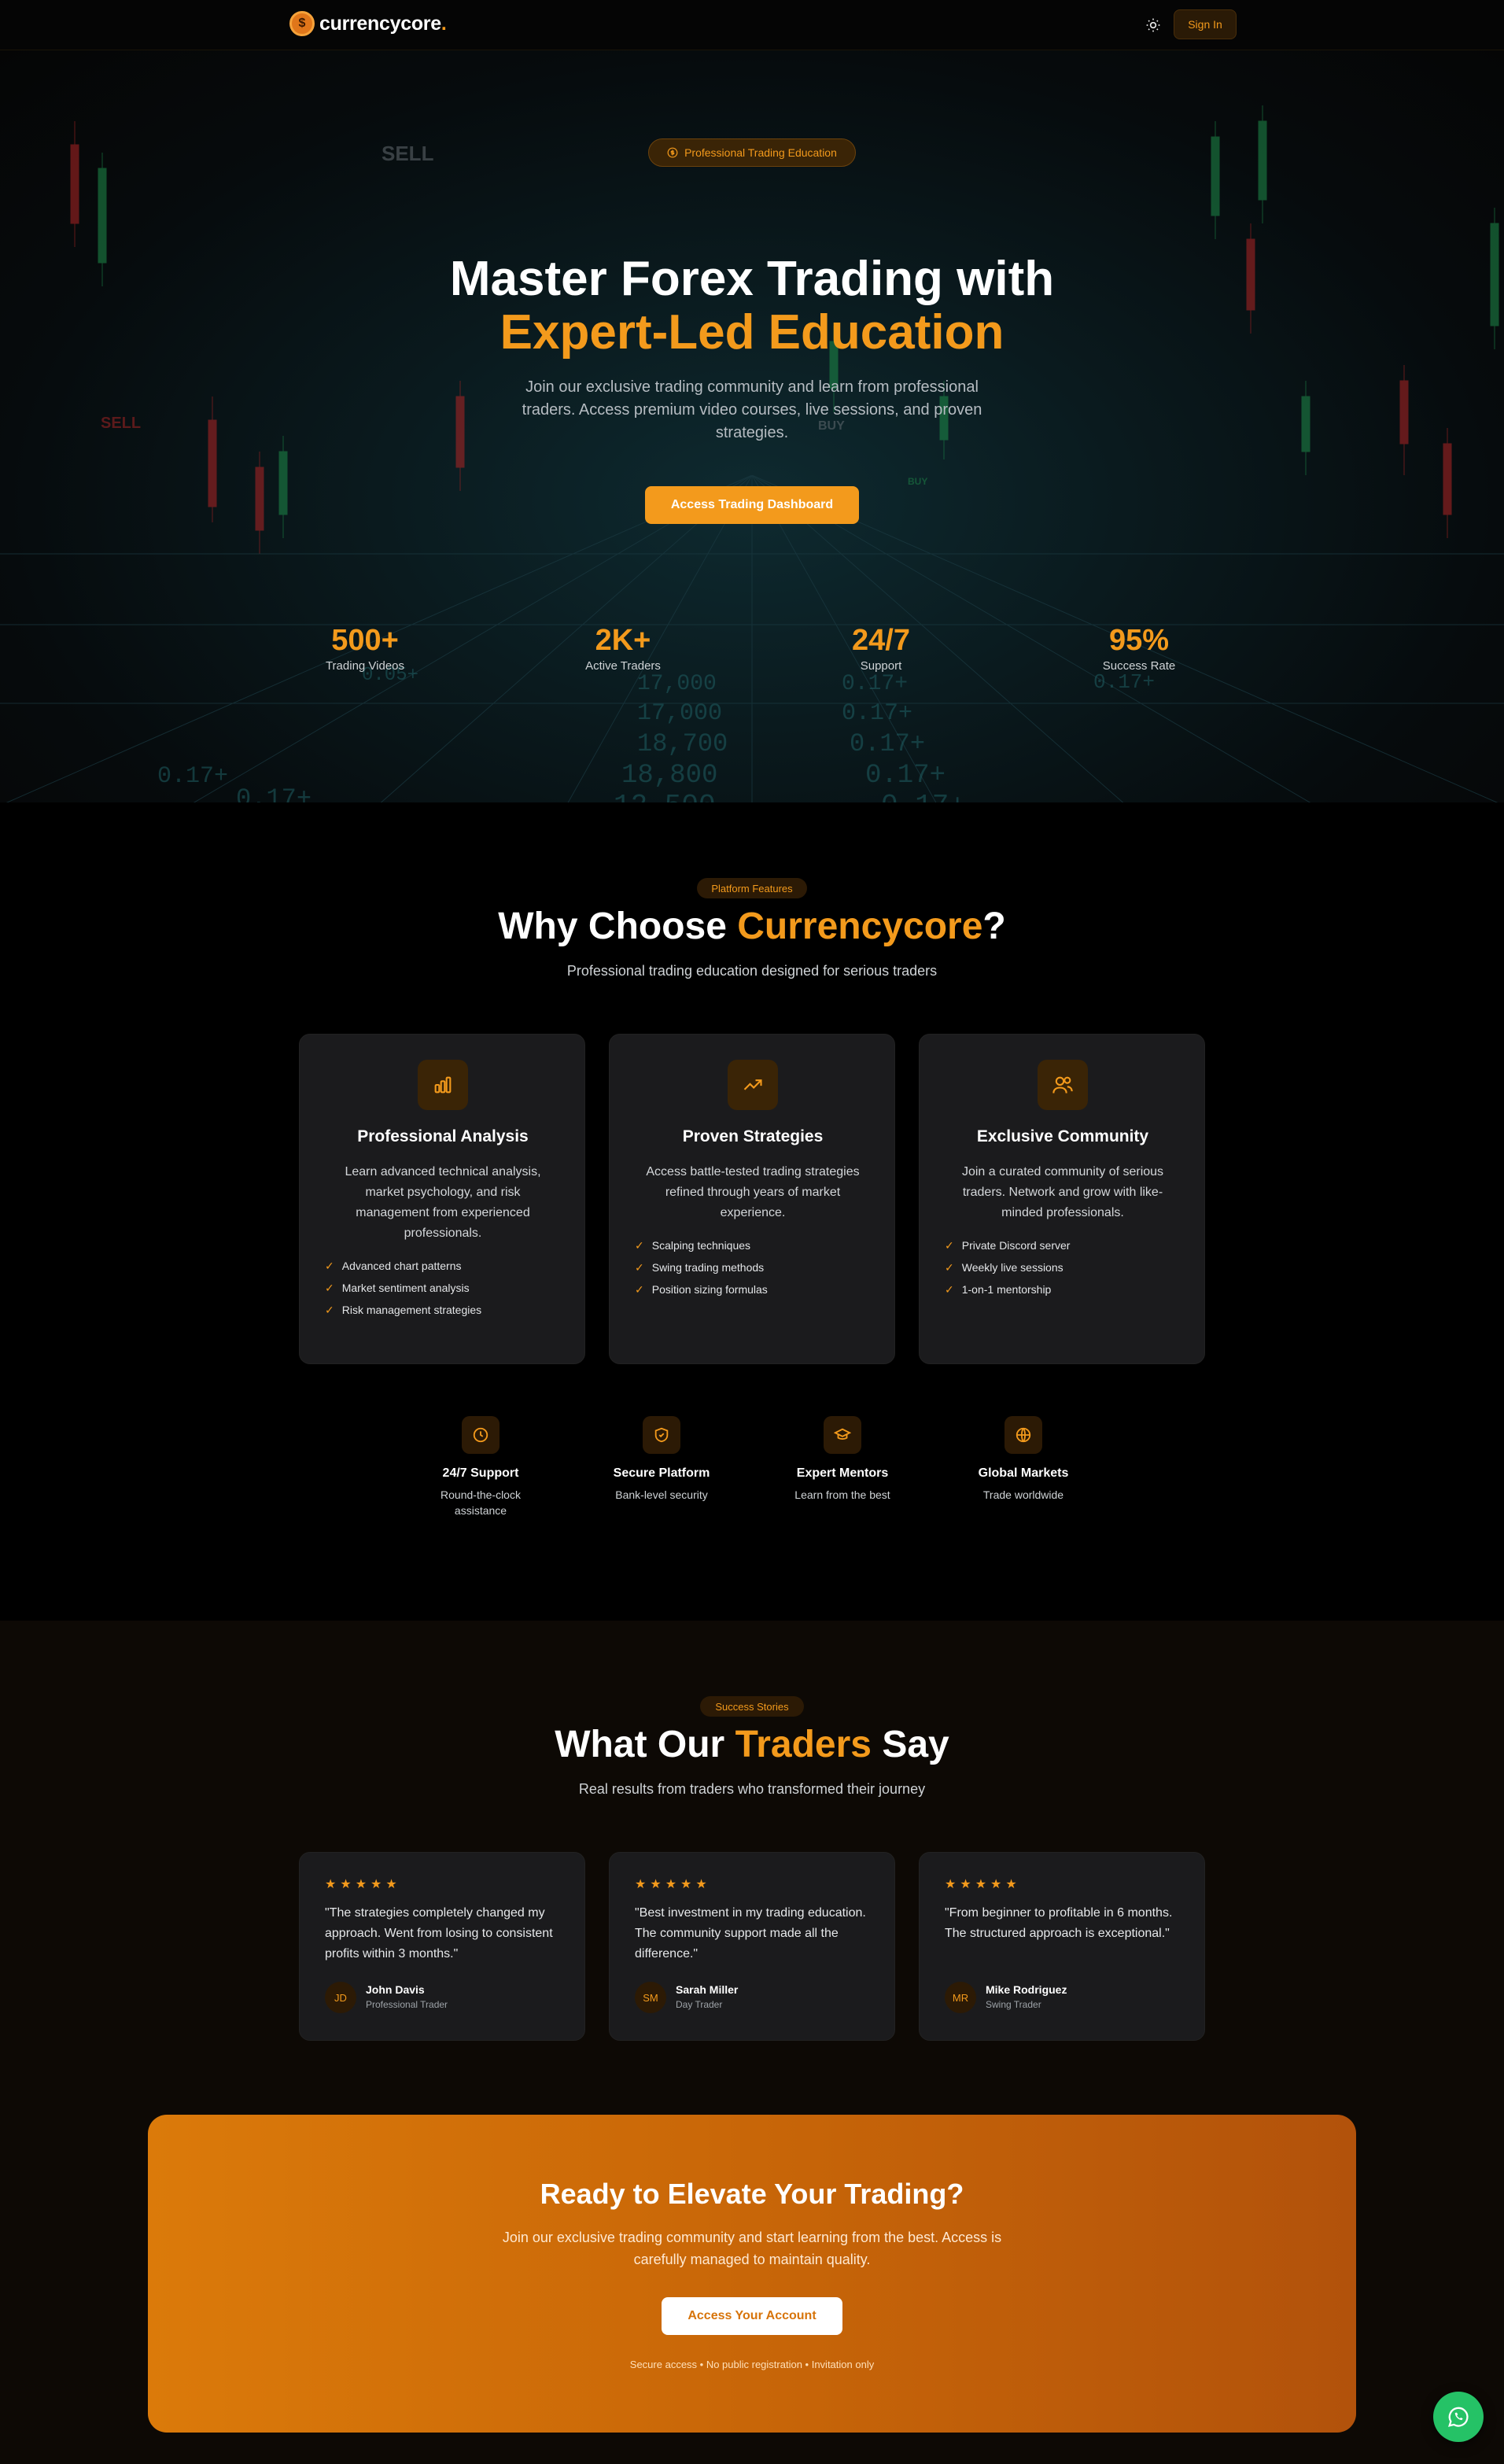  Describe the element at coordinates (397, 1288) in the screenshot. I see `list-item: ✓ Market sentiment analysis` at that location.